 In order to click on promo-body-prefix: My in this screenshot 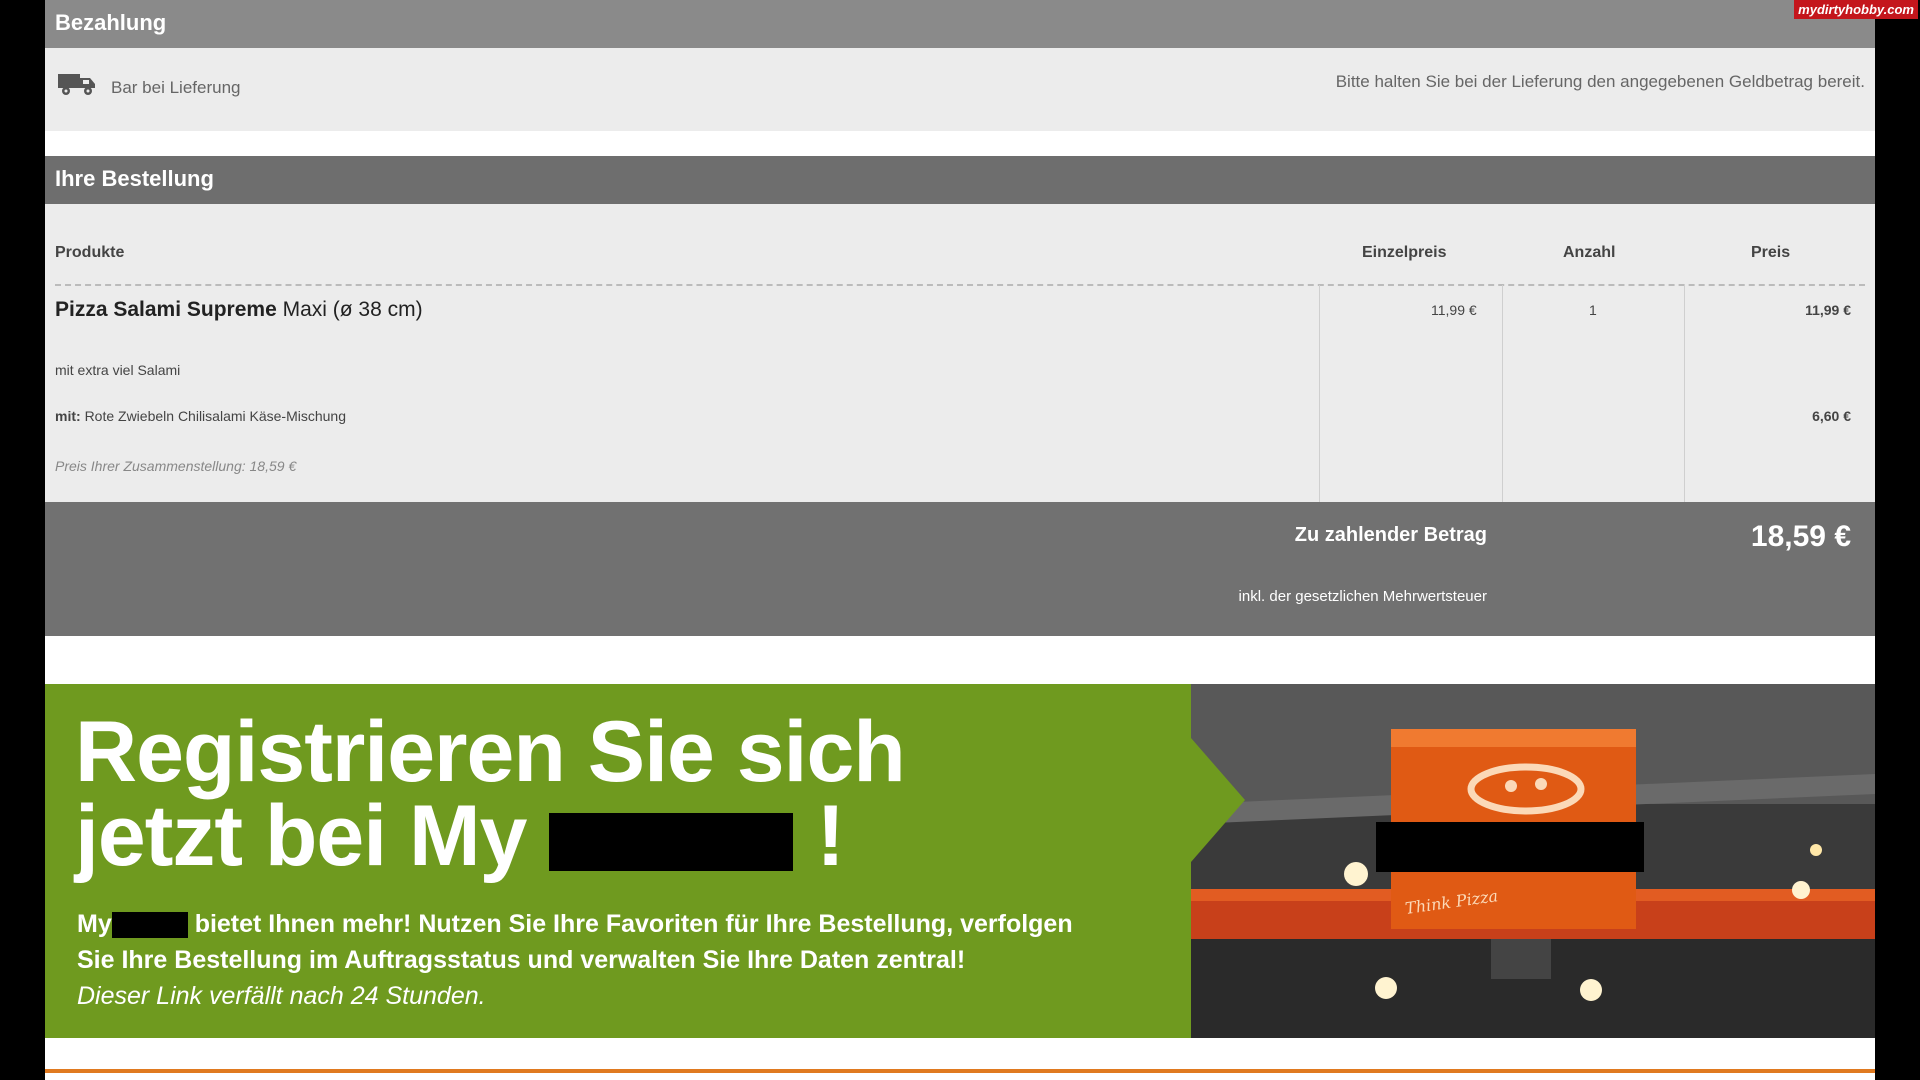, I will do `click(94, 924)`.